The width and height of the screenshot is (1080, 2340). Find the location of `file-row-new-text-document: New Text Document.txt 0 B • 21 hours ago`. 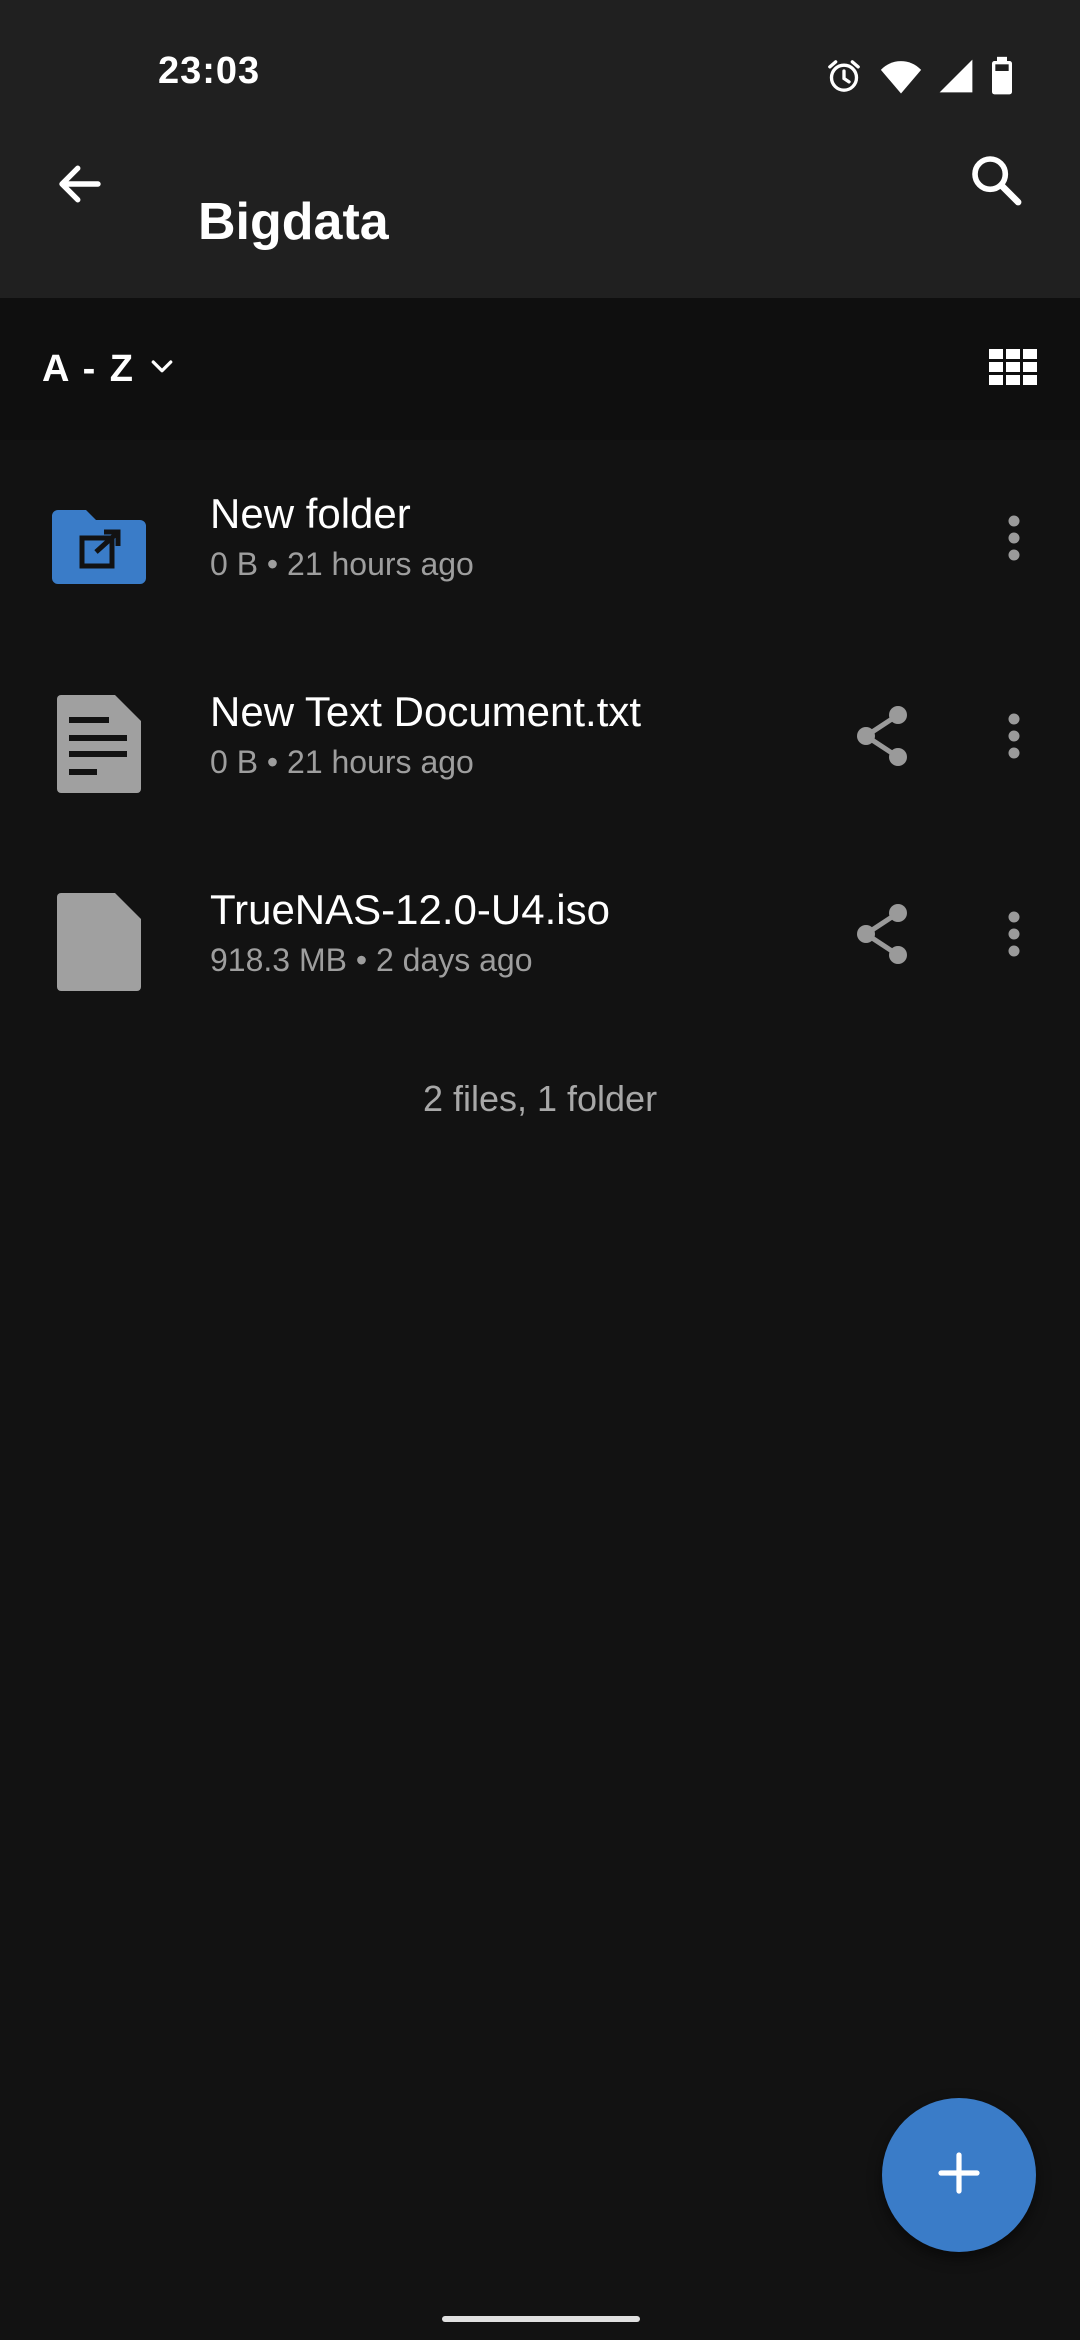

file-row-new-text-document: New Text Document.txt 0 B • 21 hours ago is located at coordinates (540, 737).